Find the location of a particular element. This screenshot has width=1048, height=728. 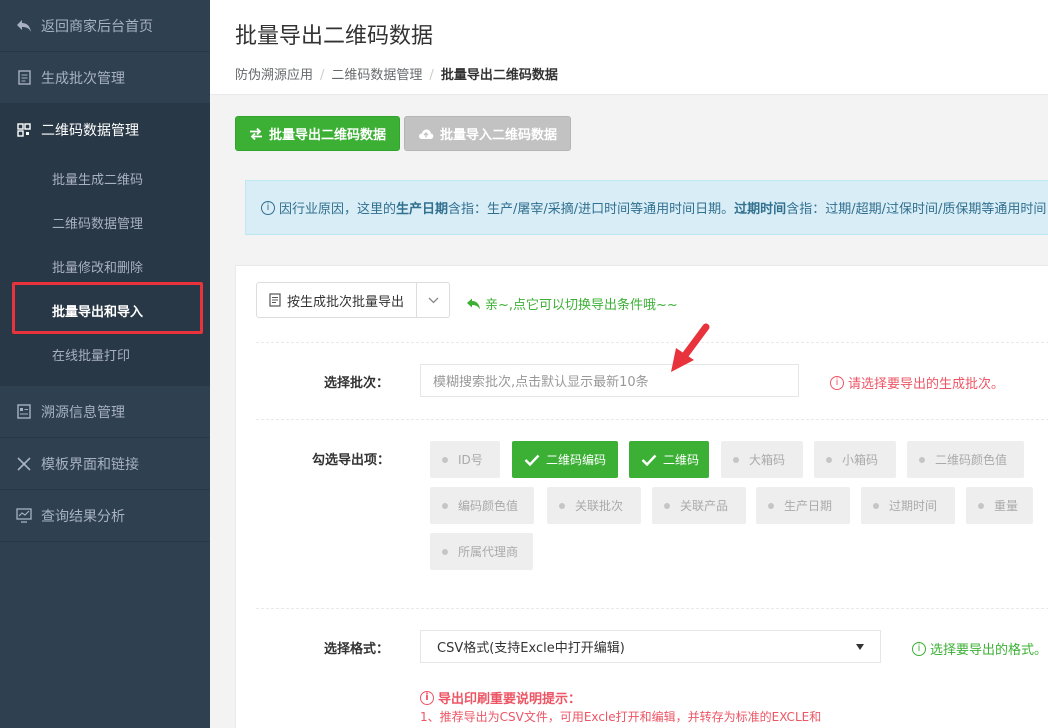

batch-search-input: 模糊搜索批次,点击默认显示最新10条 is located at coordinates (609, 380).